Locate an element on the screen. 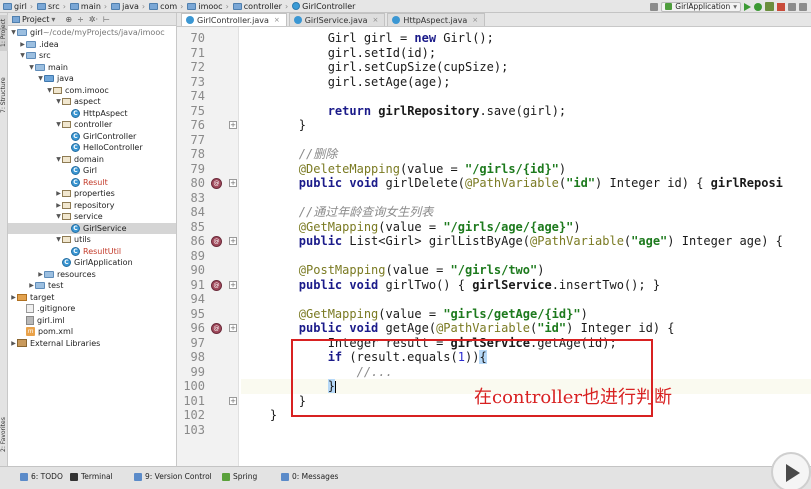  gutter-line: 84 is located at coordinates (208, 212).